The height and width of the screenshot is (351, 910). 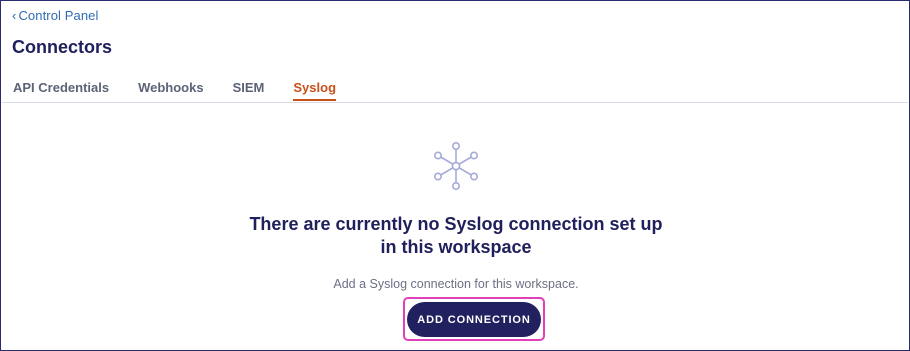 What do you see at coordinates (455, 102) in the screenshot?
I see `tab-divider` at bounding box center [455, 102].